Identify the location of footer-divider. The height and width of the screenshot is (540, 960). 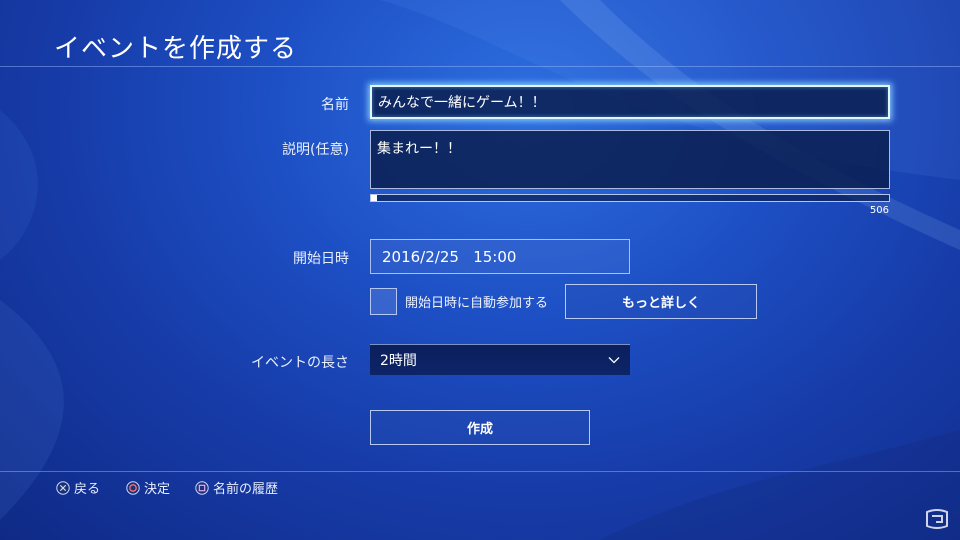
(480, 471).